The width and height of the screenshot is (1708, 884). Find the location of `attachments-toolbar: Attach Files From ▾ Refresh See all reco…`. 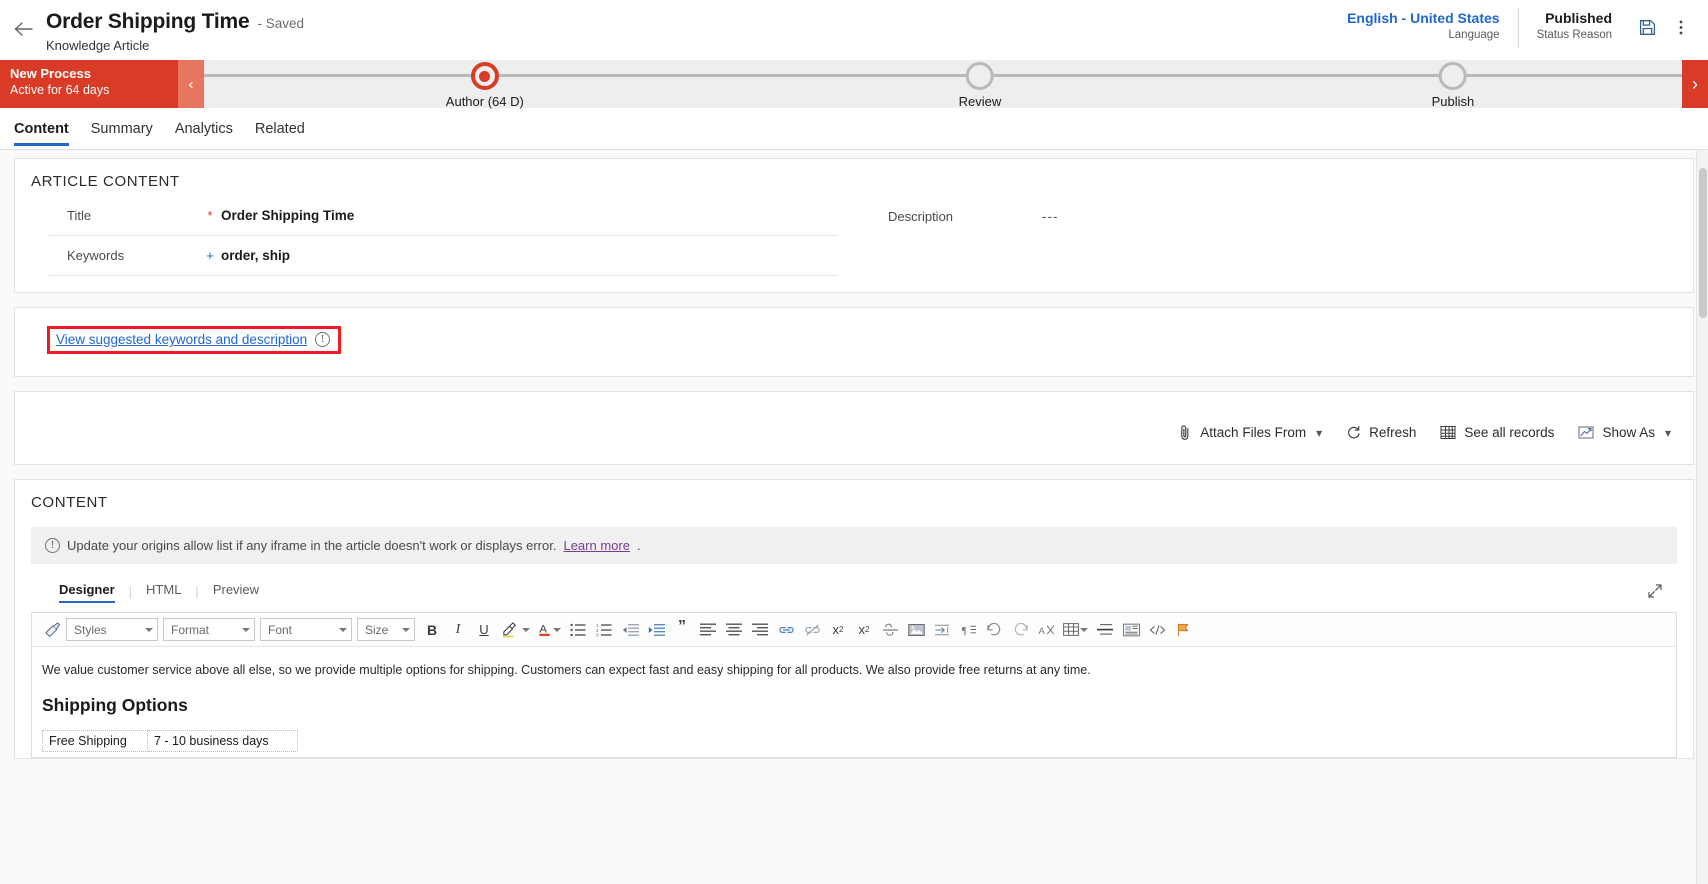

attachments-toolbar: Attach Files From ▾ Refresh See all reco… is located at coordinates (1424, 432).